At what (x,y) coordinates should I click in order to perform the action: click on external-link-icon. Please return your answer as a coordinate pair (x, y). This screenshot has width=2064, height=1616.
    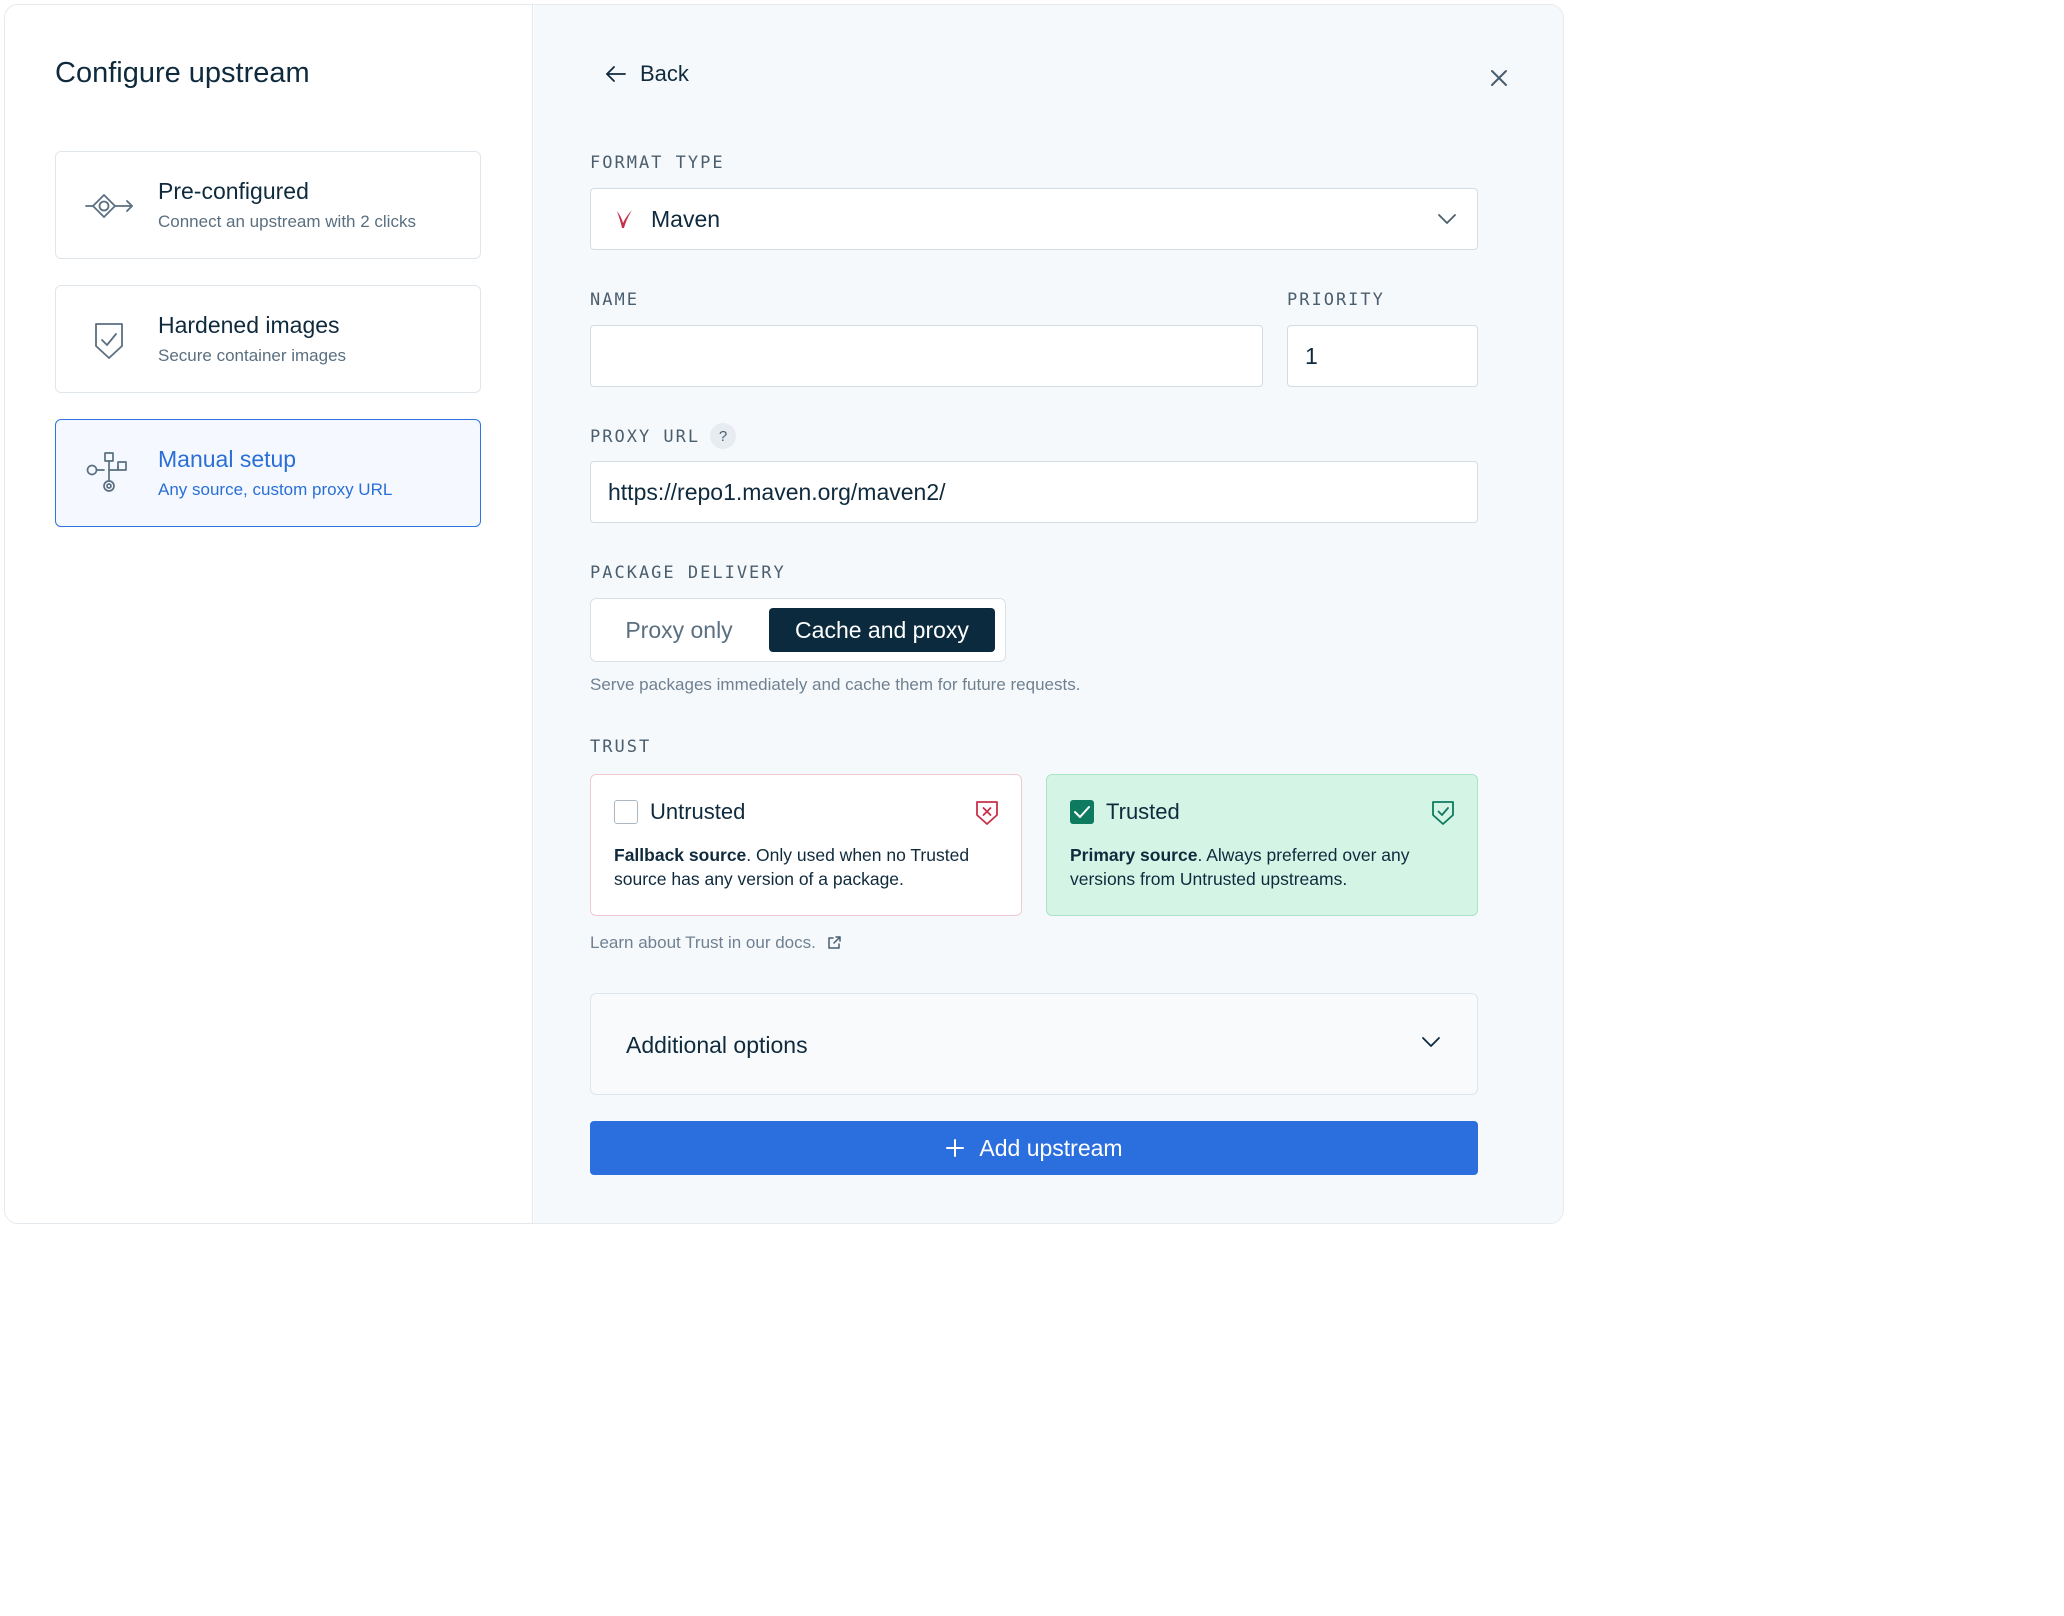
    Looking at the image, I should click on (834, 942).